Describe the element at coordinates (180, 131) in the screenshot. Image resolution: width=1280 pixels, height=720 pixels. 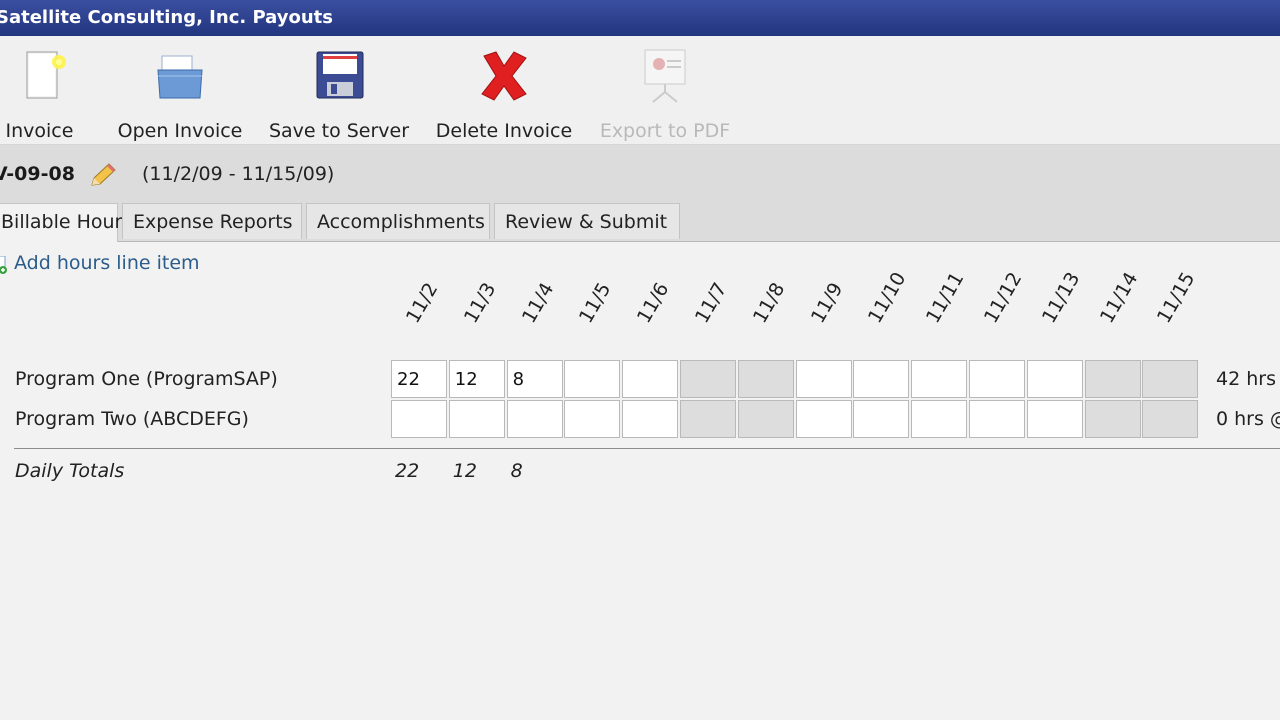
I see `open-invoice-label: Open Invoice` at that location.